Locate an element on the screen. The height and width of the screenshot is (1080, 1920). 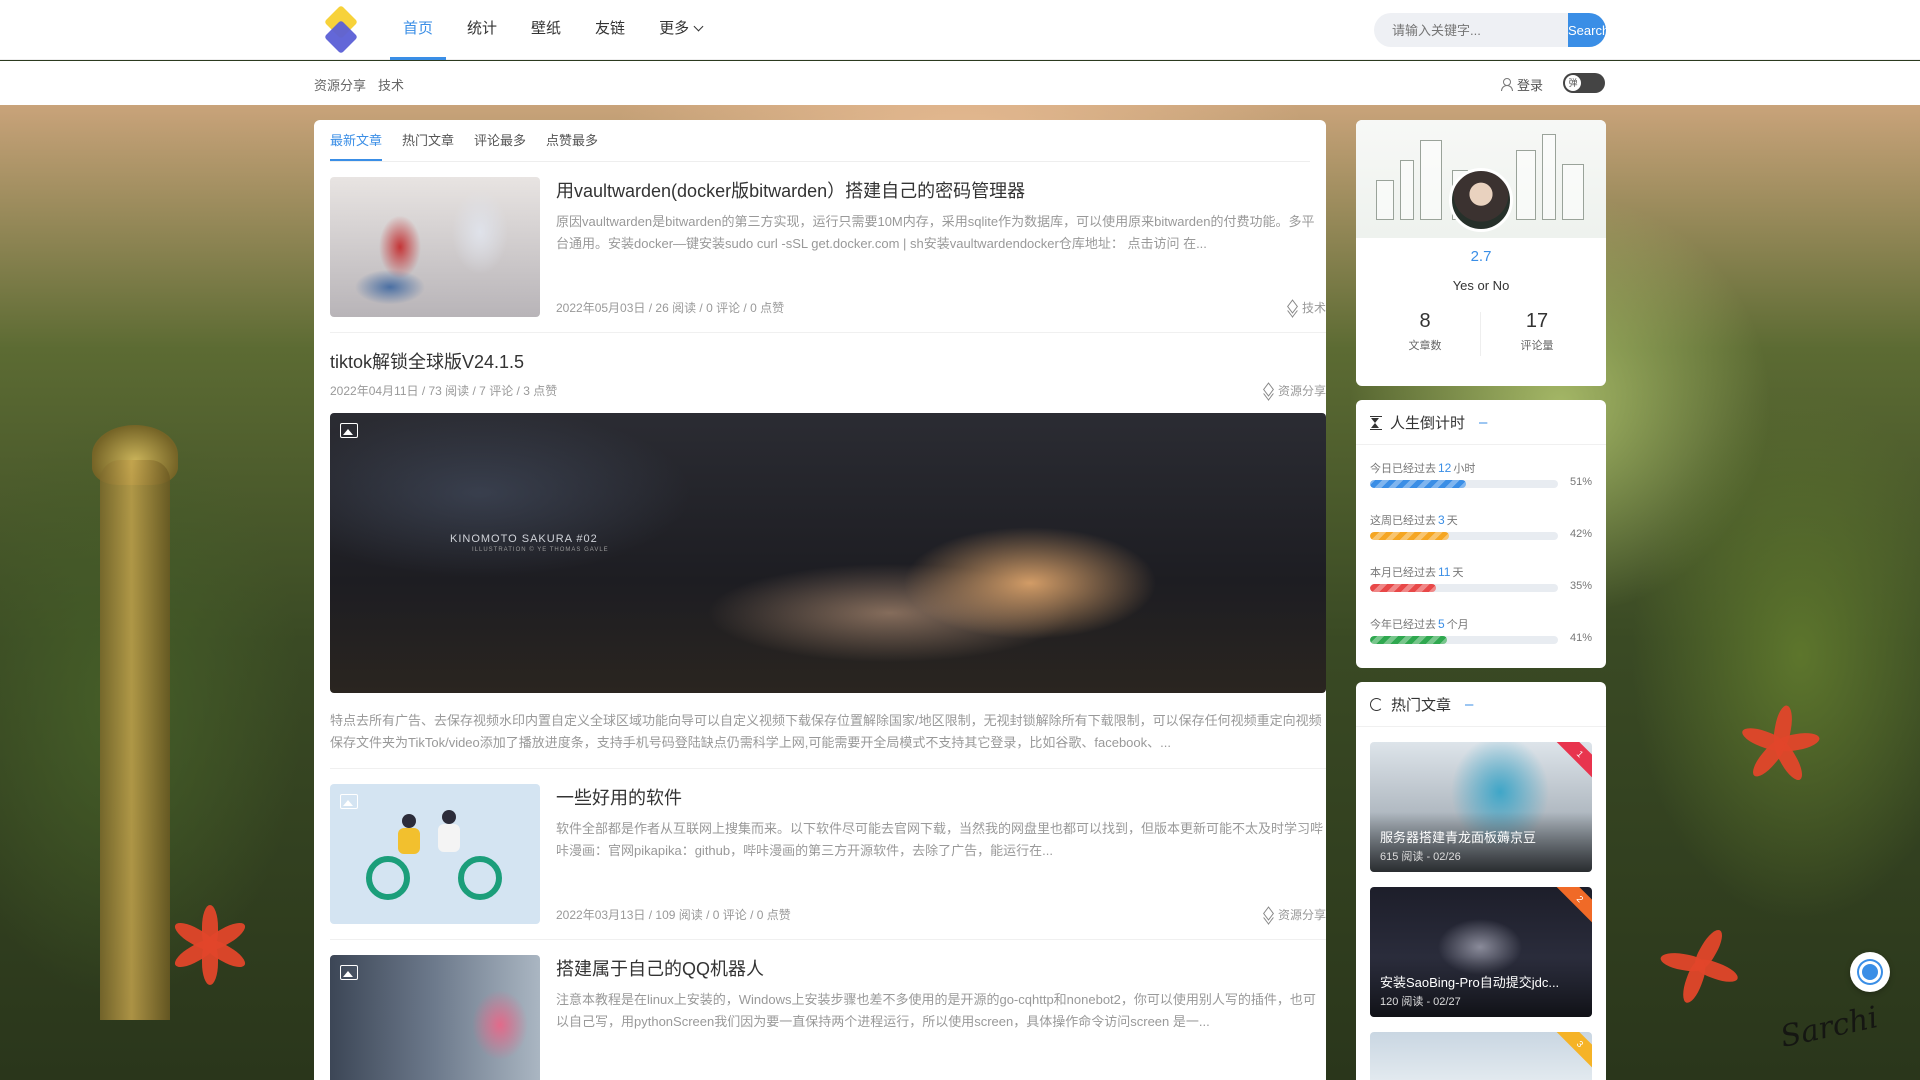
article-title: 一些好用的软件 is located at coordinates (619, 797).